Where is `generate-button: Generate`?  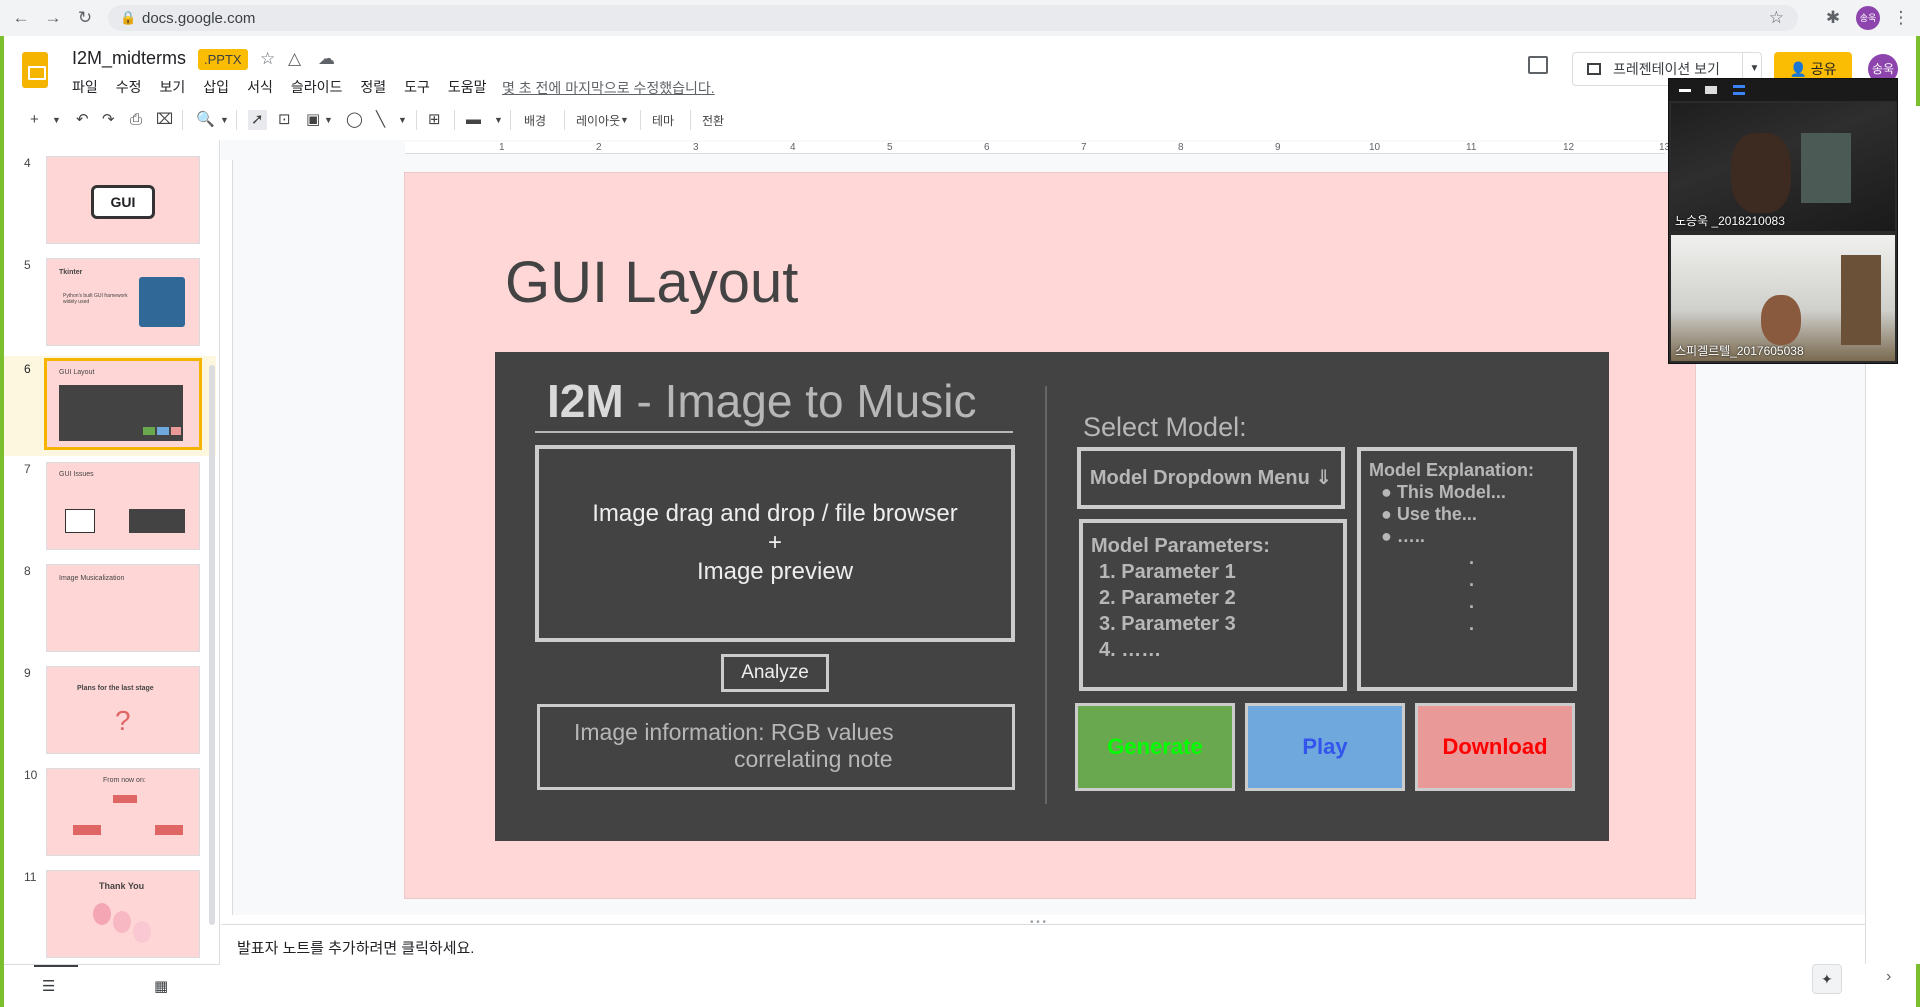 generate-button: Generate is located at coordinates (1155, 747).